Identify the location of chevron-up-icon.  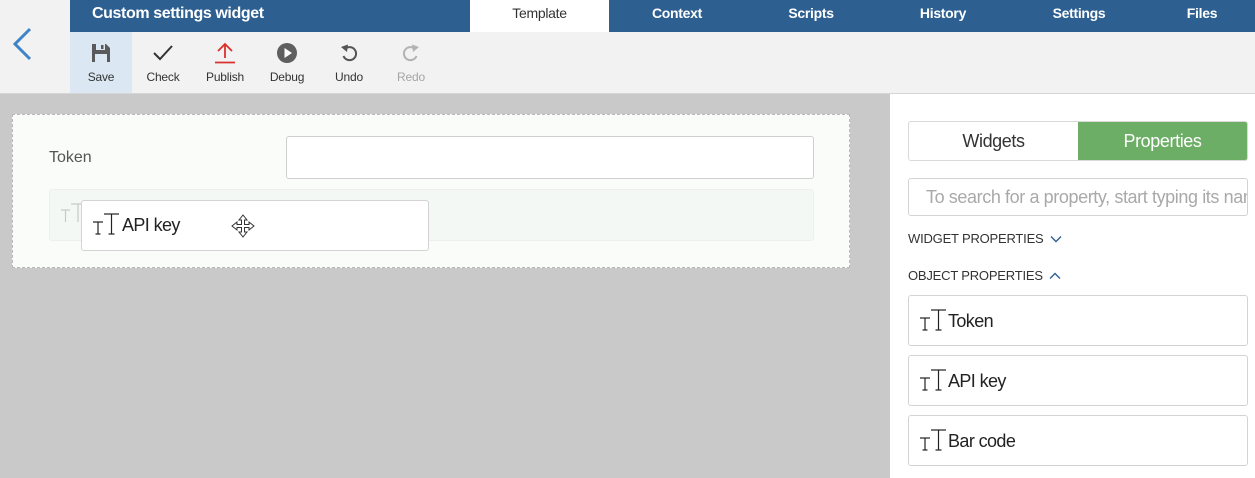
(1055, 275).